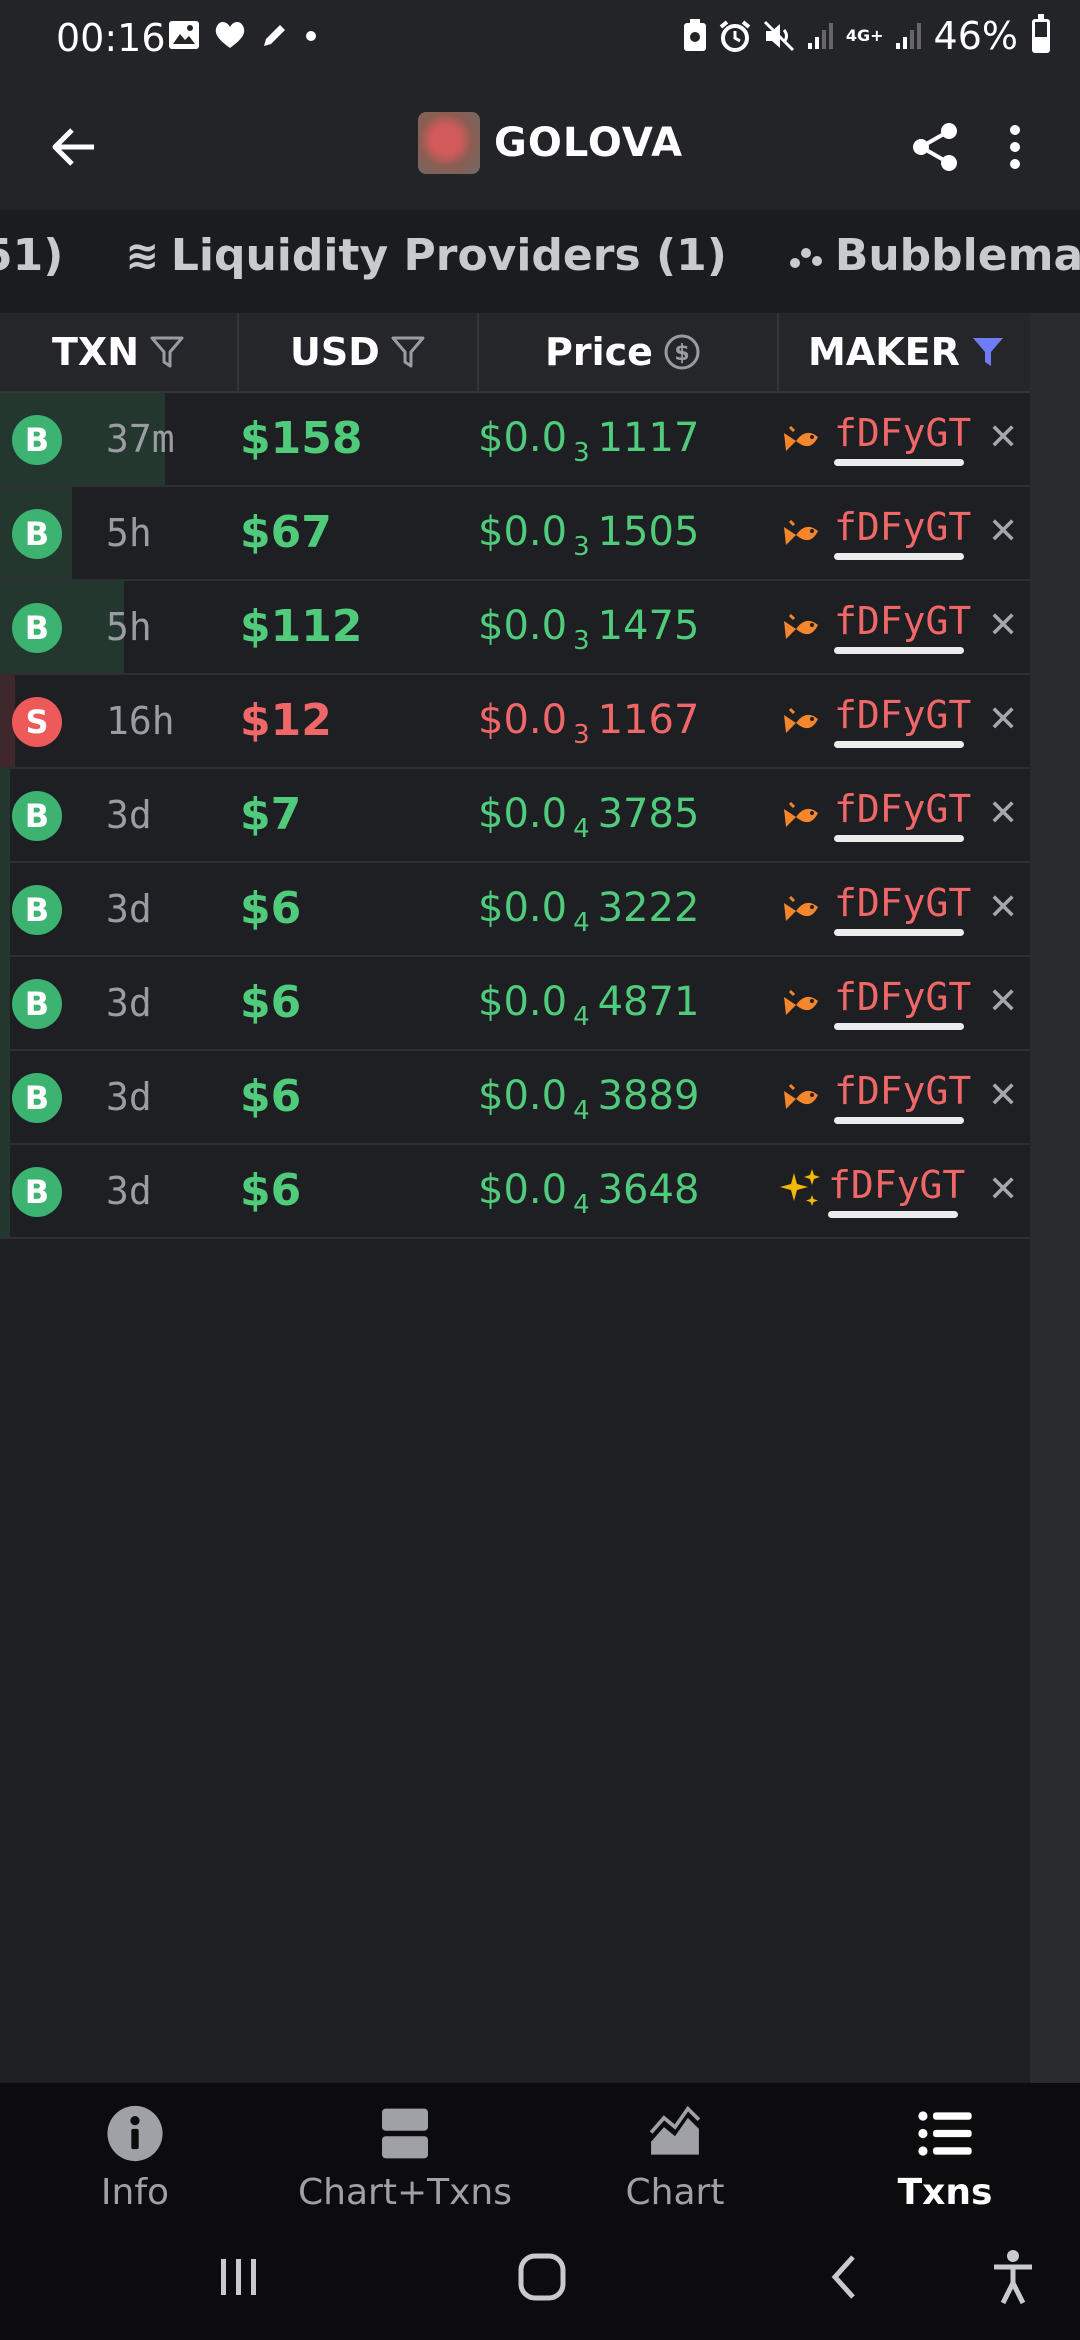  I want to click on table-row: B 5h $112 $0.0 3 1475 fDFyGT ✕, so click(515, 628).